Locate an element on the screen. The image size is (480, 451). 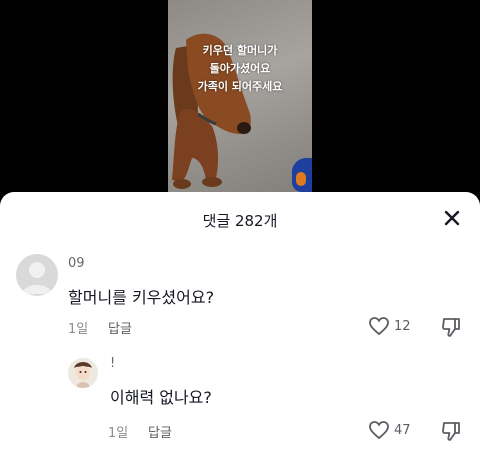
like-count: 47 is located at coordinates (402, 430).